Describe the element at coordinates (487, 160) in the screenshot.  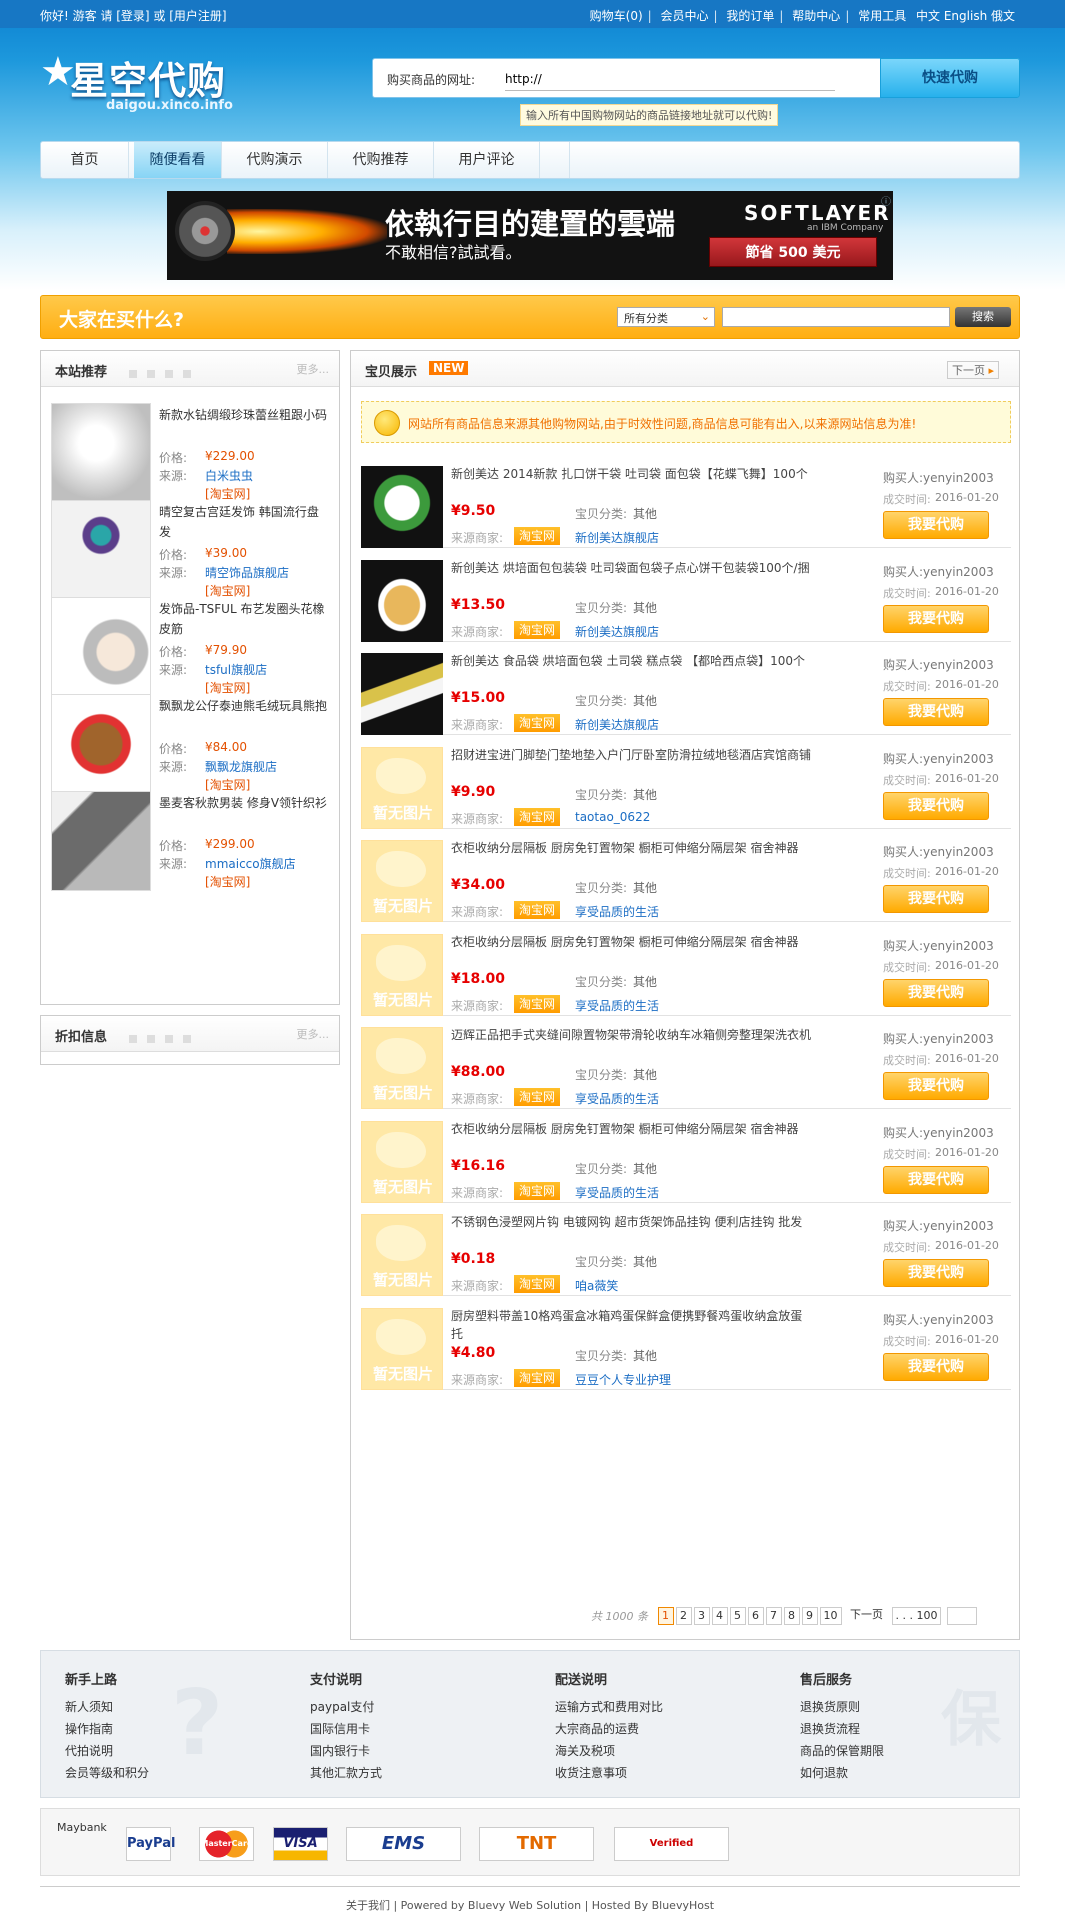
I see `nav-reviews: 用户评论` at that location.